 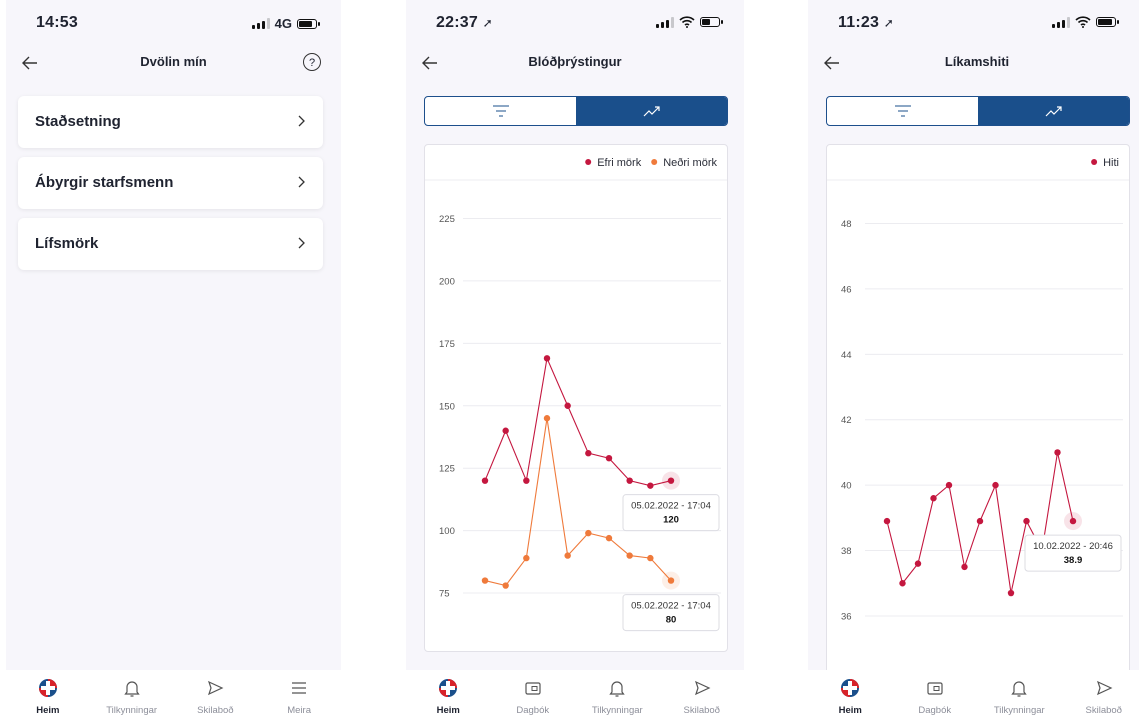 What do you see at coordinates (671, 620) in the screenshot?
I see `tooltip-value: 80` at bounding box center [671, 620].